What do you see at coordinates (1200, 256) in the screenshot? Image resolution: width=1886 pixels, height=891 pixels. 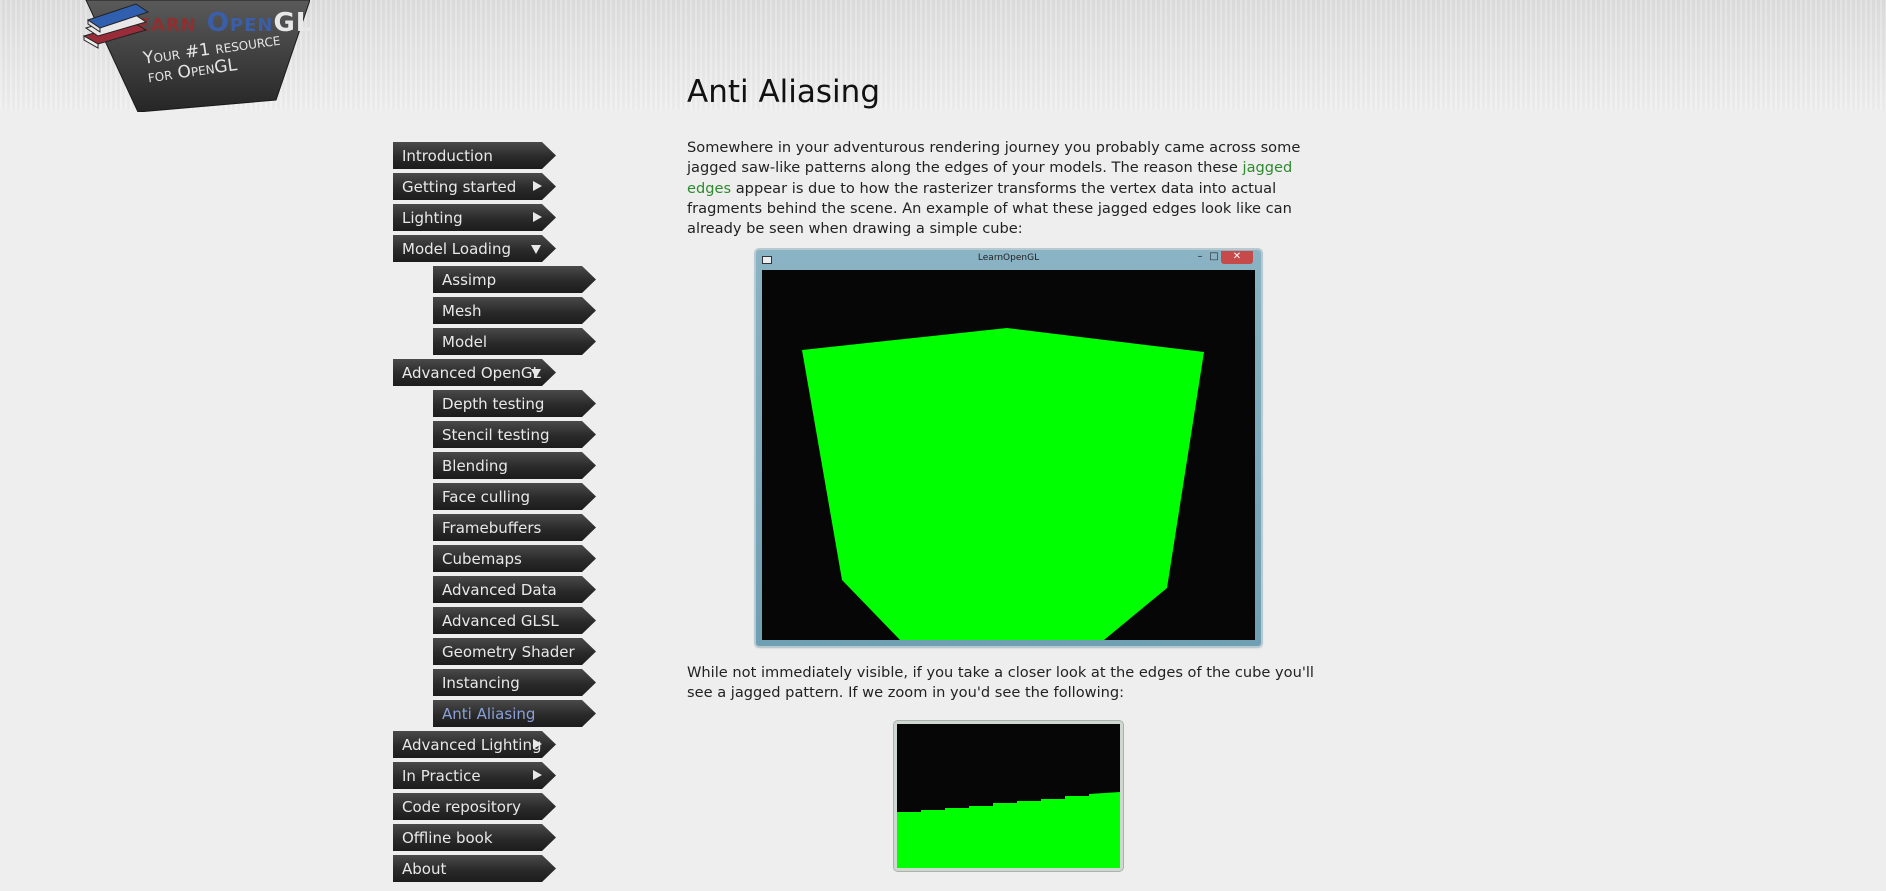 I see `minimize-icon: –` at bounding box center [1200, 256].